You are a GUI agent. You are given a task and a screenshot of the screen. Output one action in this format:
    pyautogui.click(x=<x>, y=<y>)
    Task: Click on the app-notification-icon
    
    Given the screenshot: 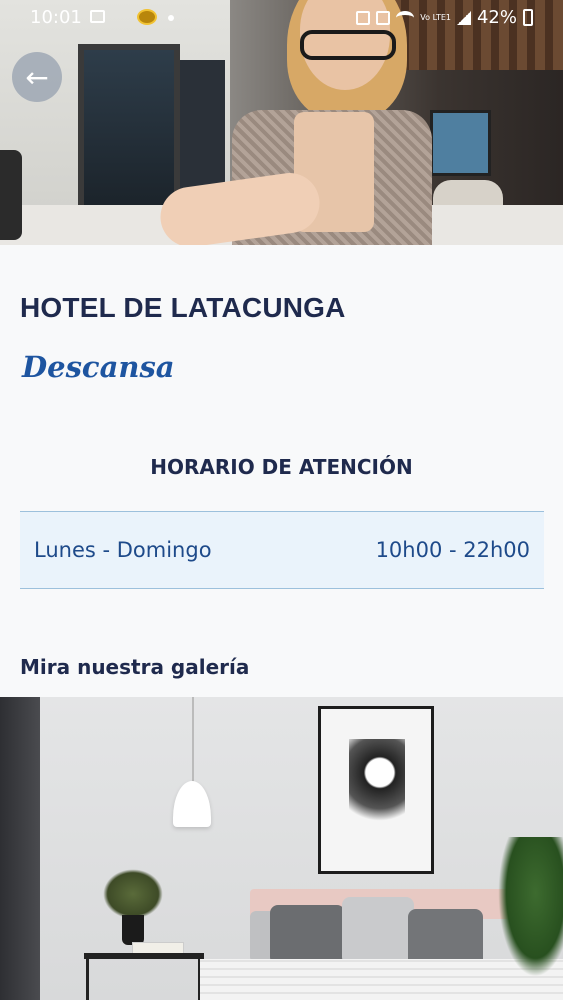 What is the action you would take?
    pyautogui.click(x=147, y=17)
    